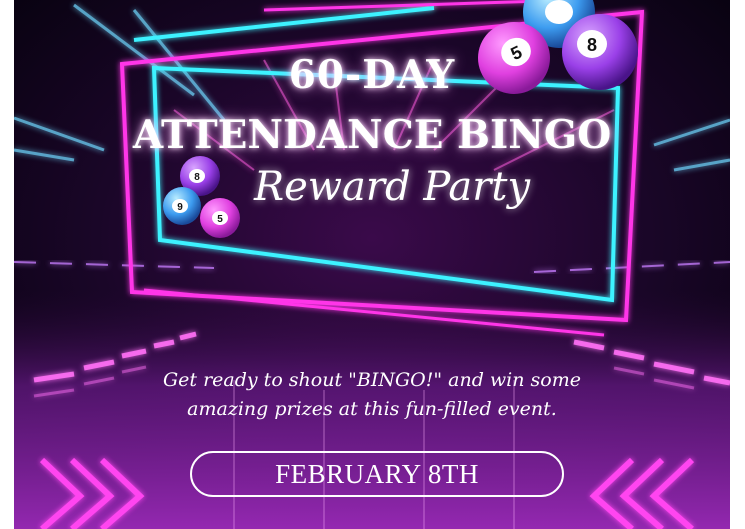 This screenshot has width=745, height=529. I want to click on event-date: FEBRUARY 8TH, so click(377, 473).